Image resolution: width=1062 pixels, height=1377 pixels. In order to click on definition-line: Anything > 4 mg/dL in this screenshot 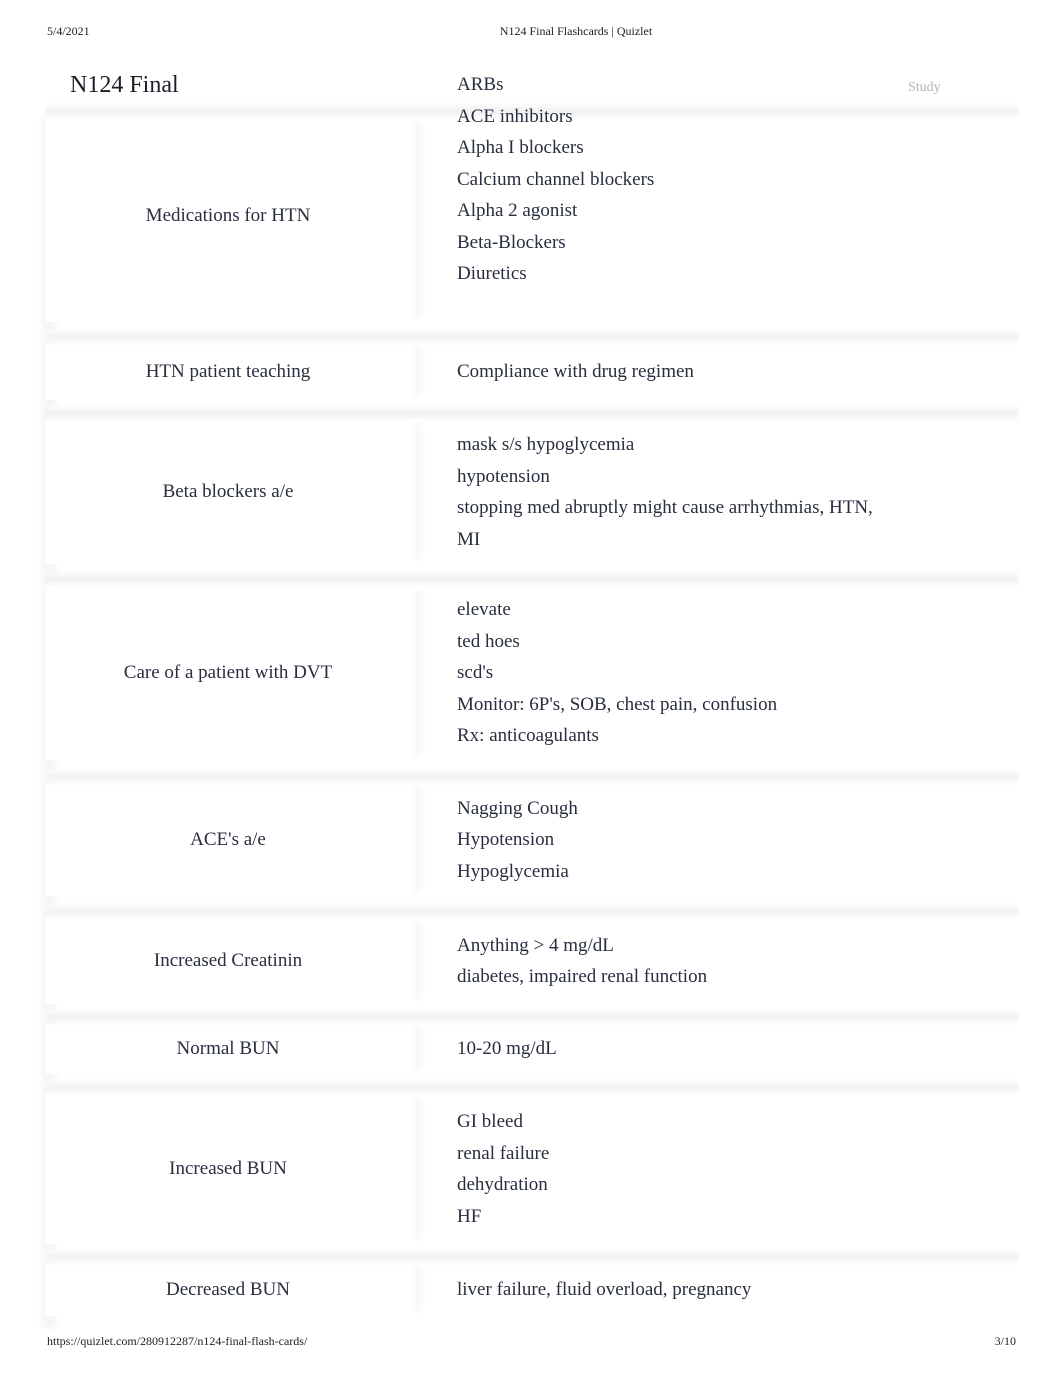, I will do `click(535, 945)`.